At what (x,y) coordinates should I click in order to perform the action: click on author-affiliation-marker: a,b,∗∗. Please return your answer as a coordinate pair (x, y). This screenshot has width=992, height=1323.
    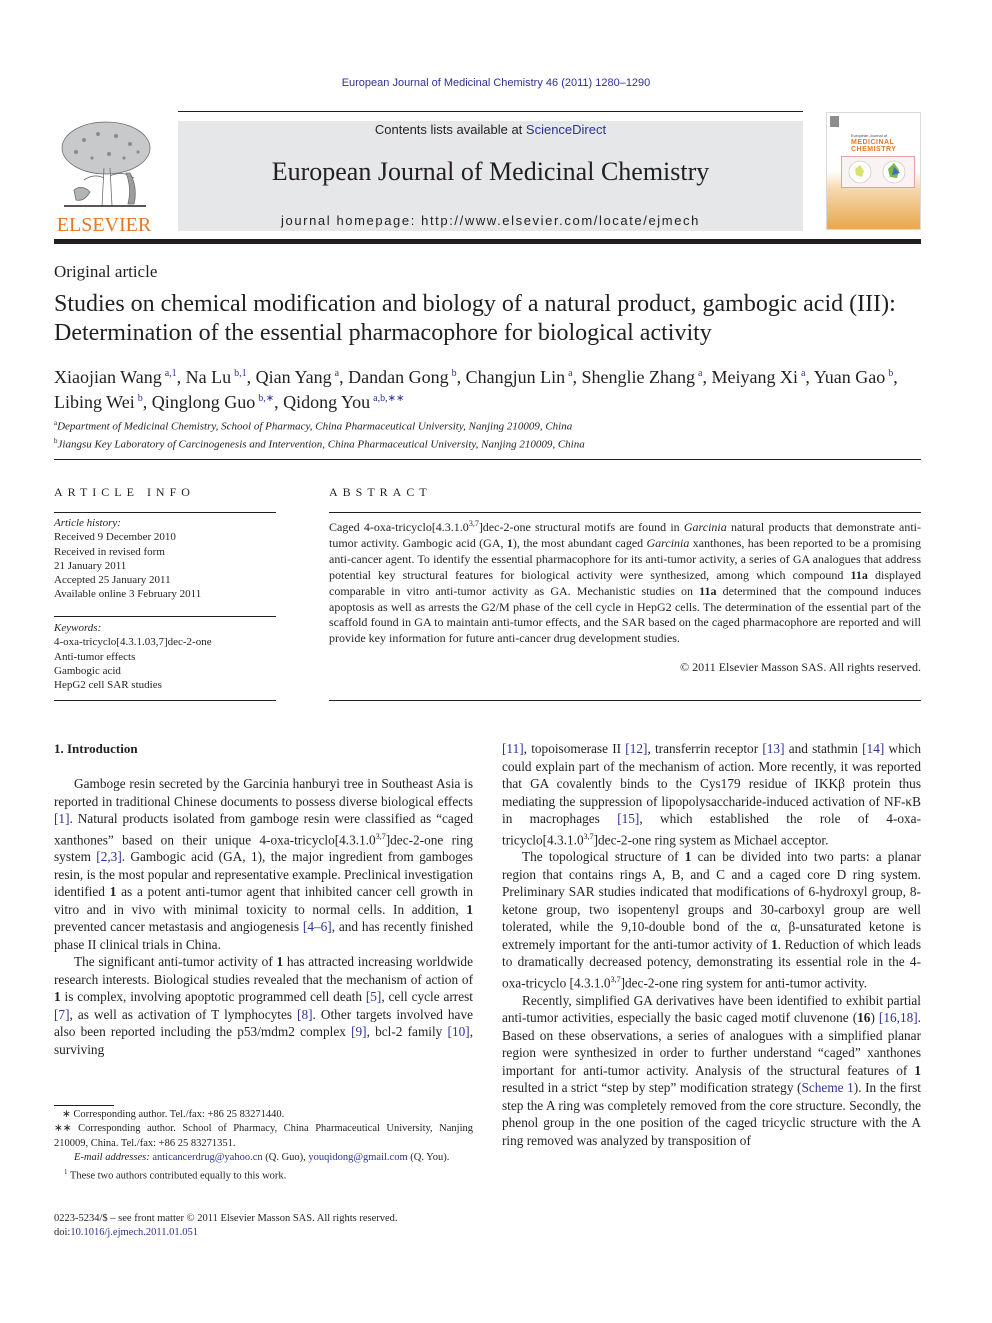
    Looking at the image, I should click on (388, 398).